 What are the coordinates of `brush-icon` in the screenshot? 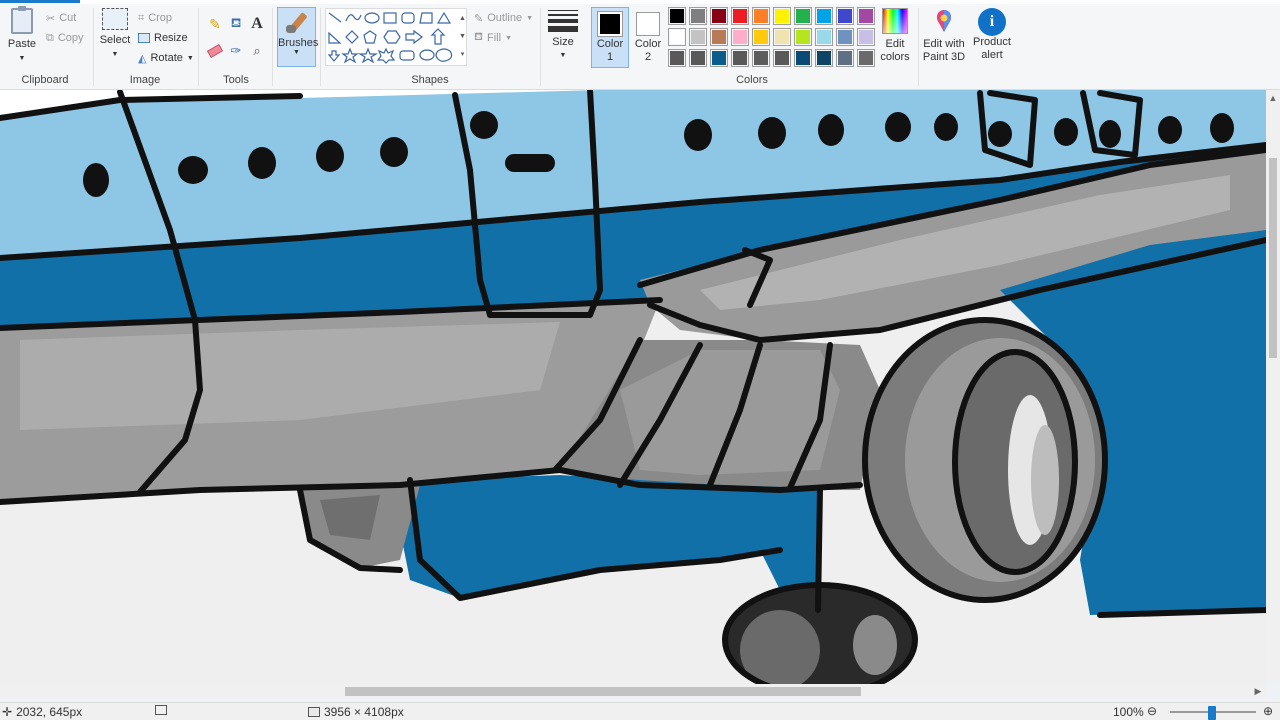 It's located at (297, 24).